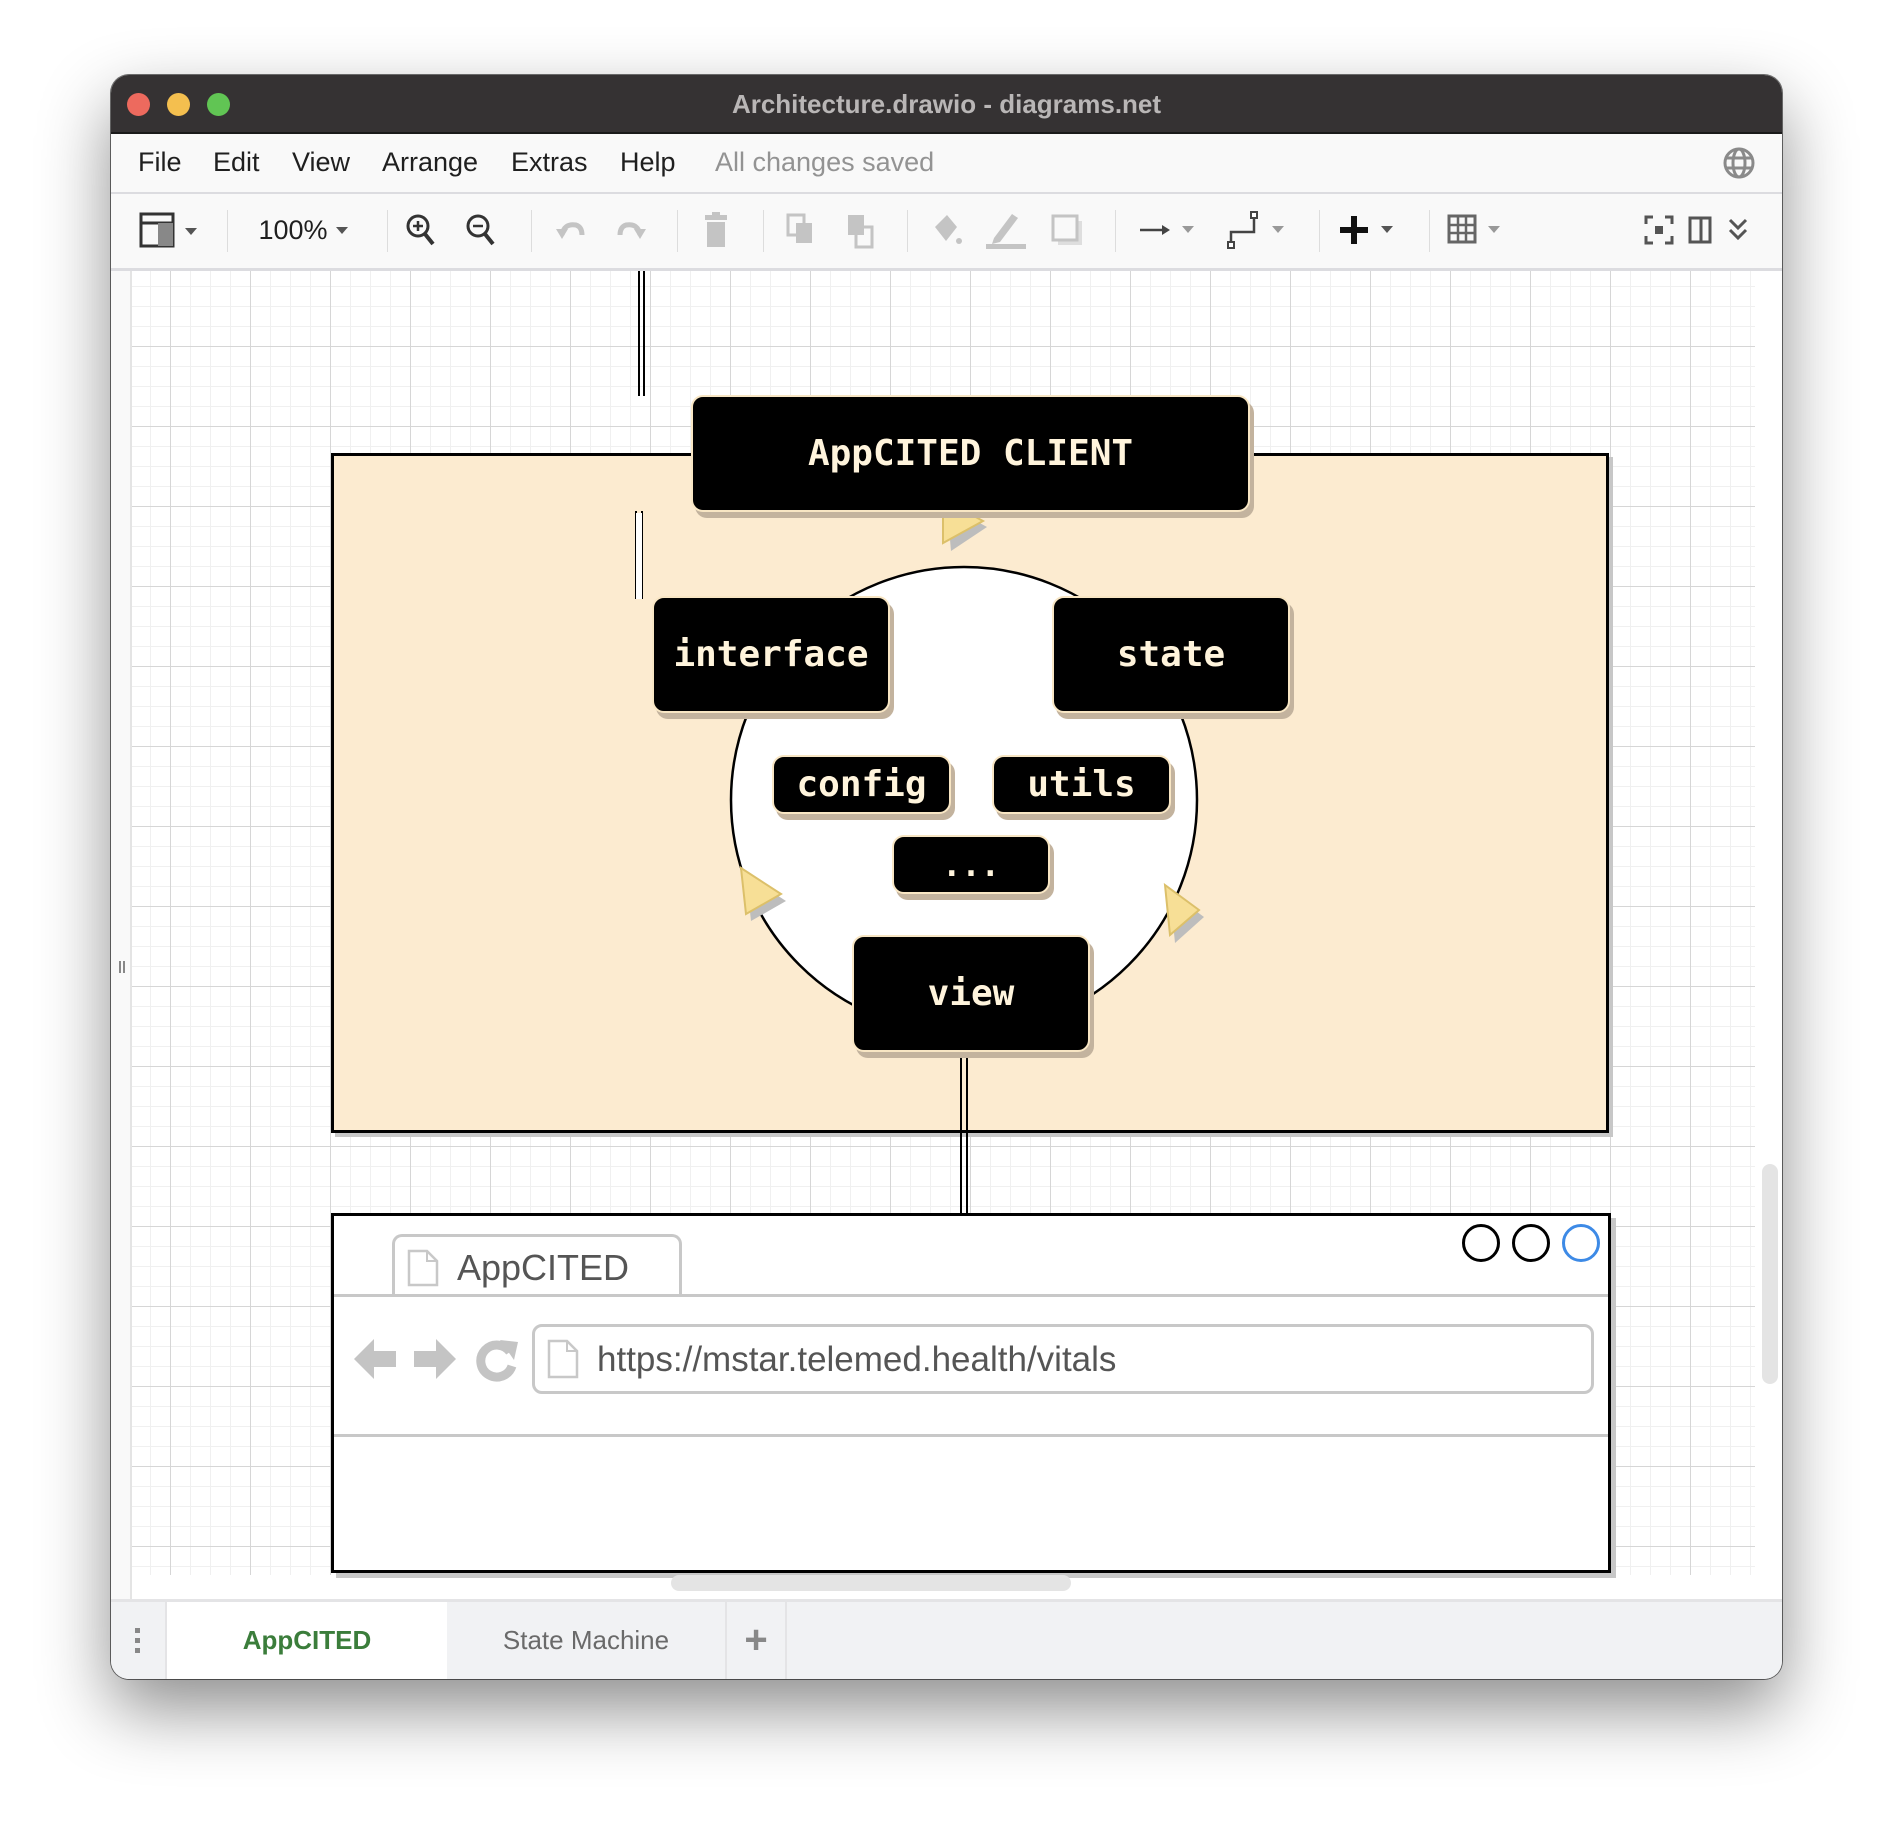  Describe the element at coordinates (321, 162) in the screenshot. I see `menu-view: View` at that location.